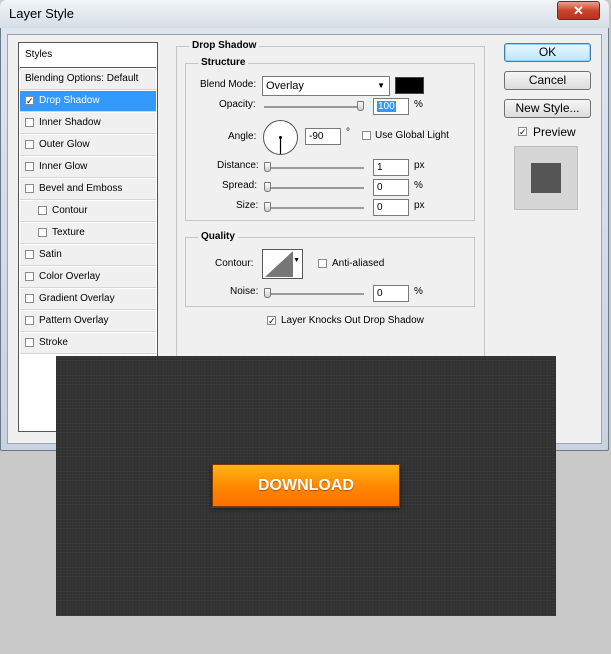 The height and width of the screenshot is (654, 611). Describe the element at coordinates (419, 205) in the screenshot. I see `size-unit: px` at that location.